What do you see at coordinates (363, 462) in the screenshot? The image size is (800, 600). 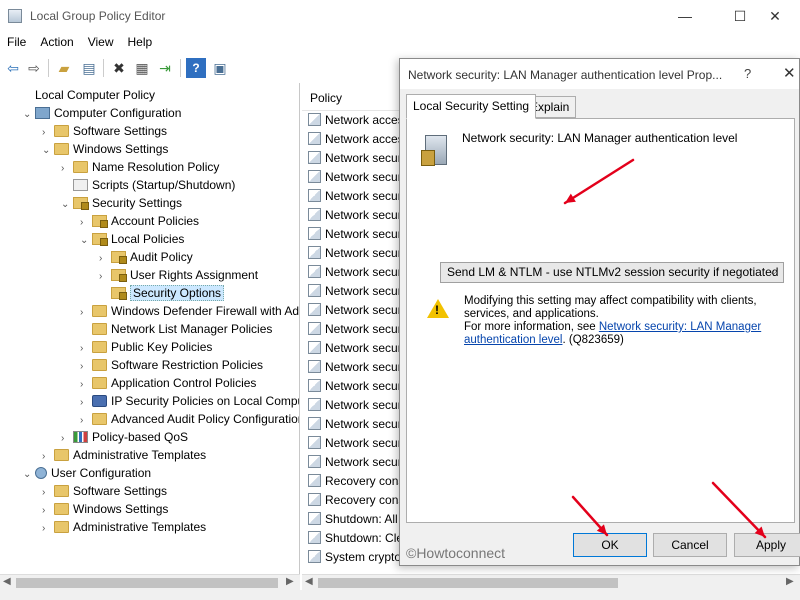 I see `row-label: Network secur` at bounding box center [363, 462].